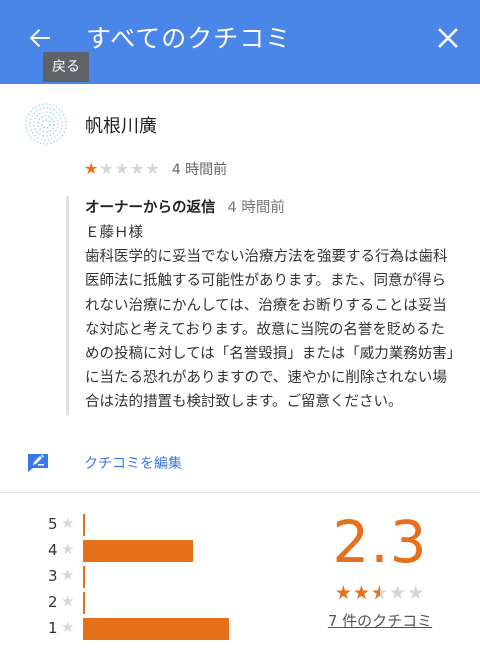 Image resolution: width=480 pixels, height=660 pixels. I want to click on rating-summary: 2.3 ★★★★★ 7 件のクチコミ, so click(380, 568).